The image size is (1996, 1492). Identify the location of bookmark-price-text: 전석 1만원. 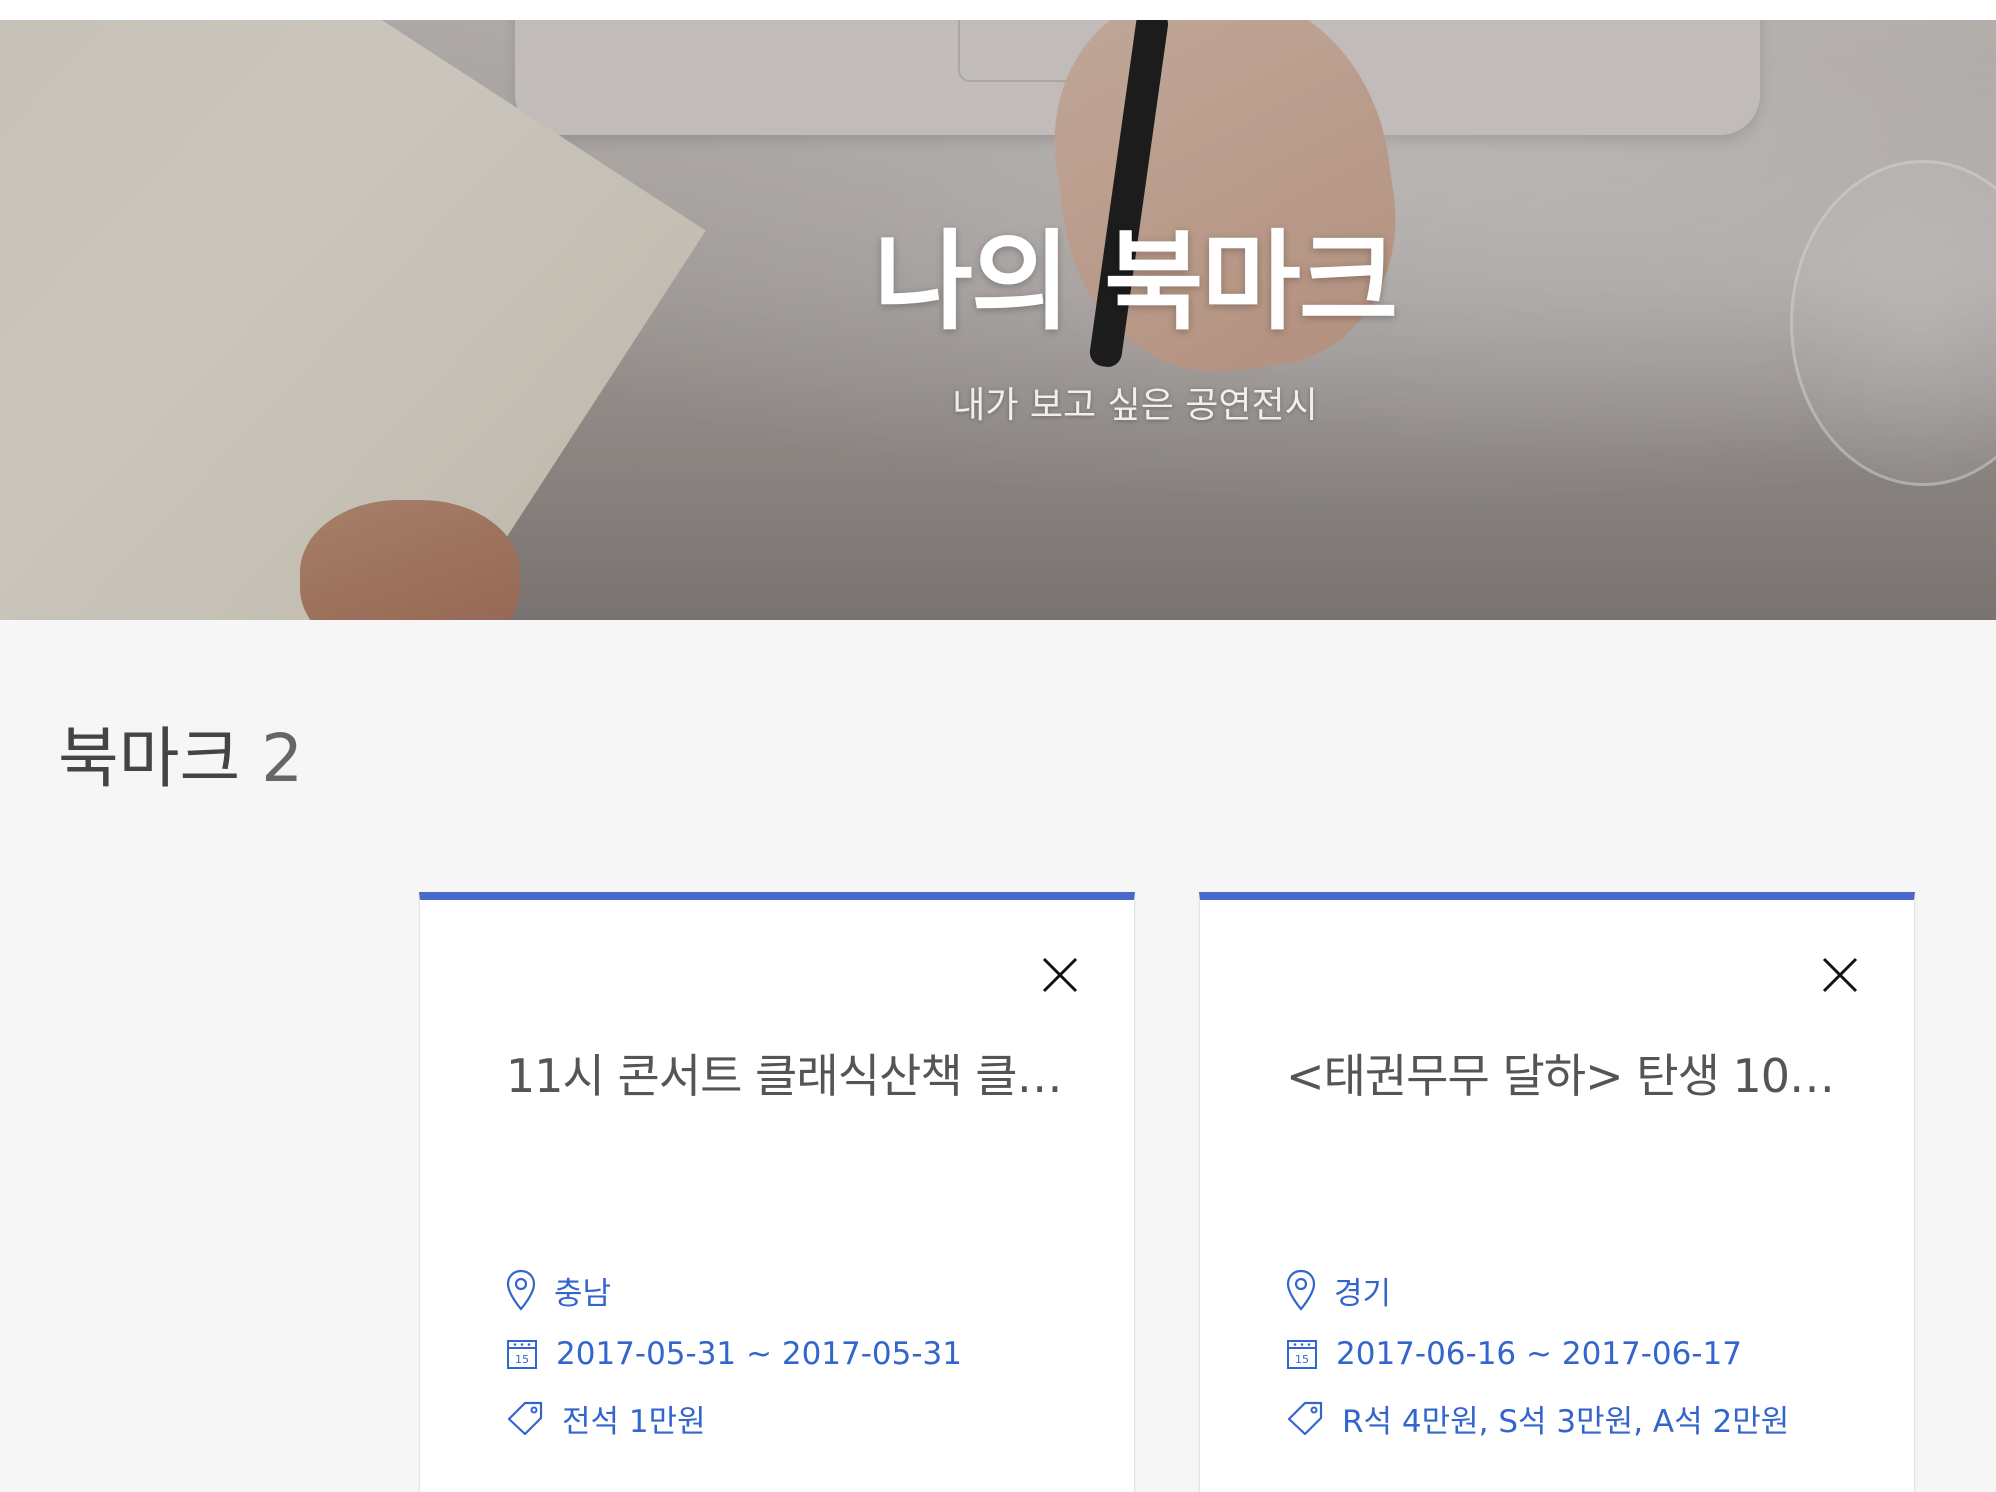
(634, 1421).